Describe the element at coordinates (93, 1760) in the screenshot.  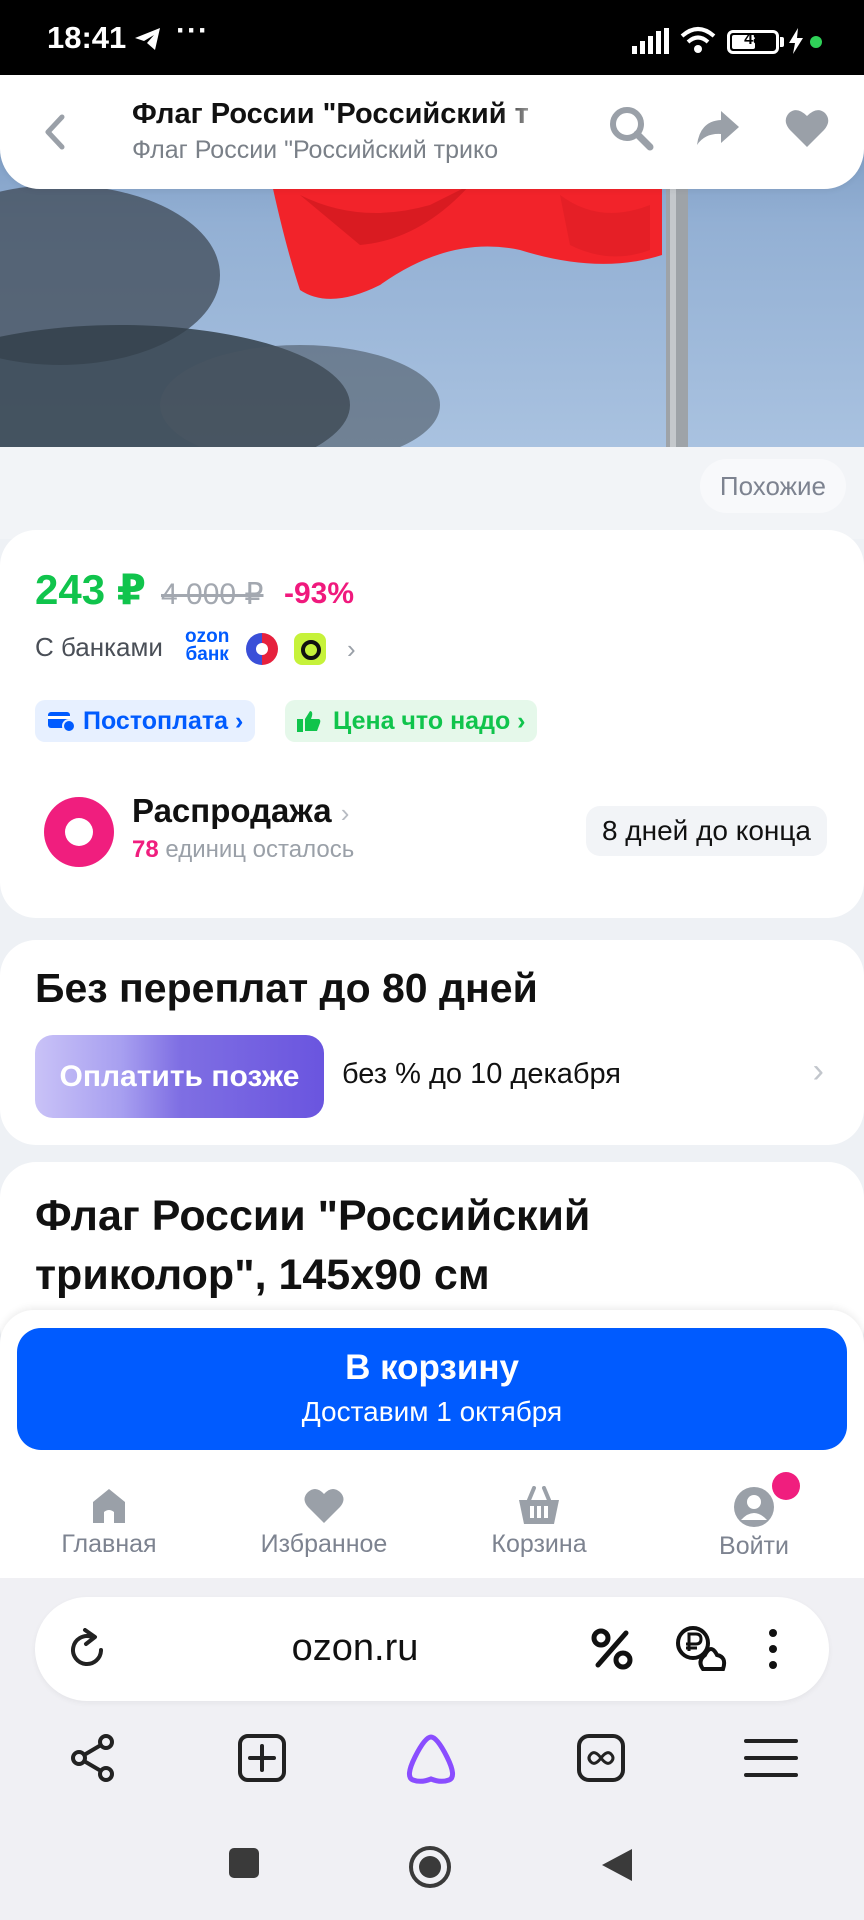
I see `share-icon` at that location.